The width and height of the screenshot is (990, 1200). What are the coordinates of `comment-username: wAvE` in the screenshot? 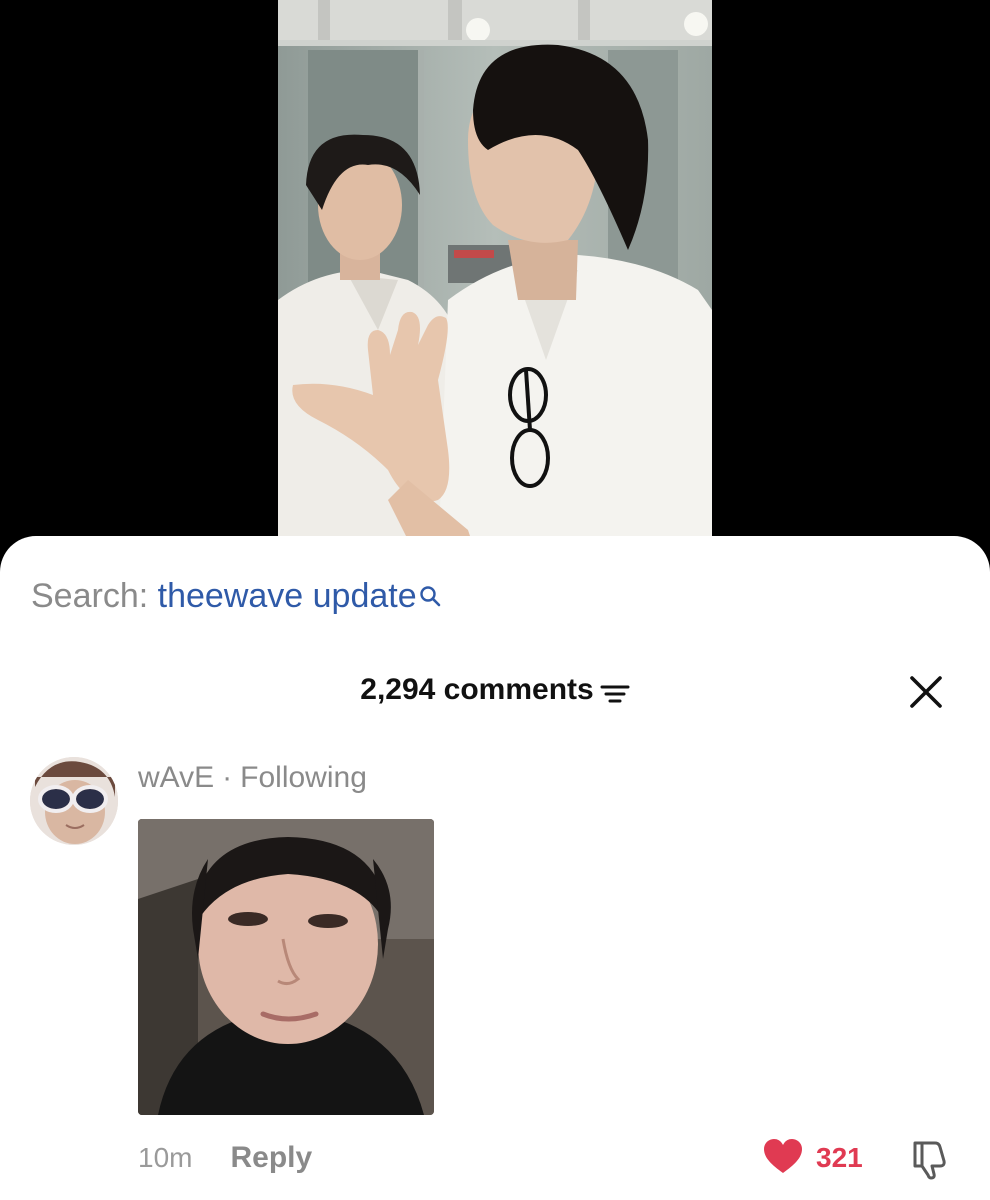 It's located at (176, 777).